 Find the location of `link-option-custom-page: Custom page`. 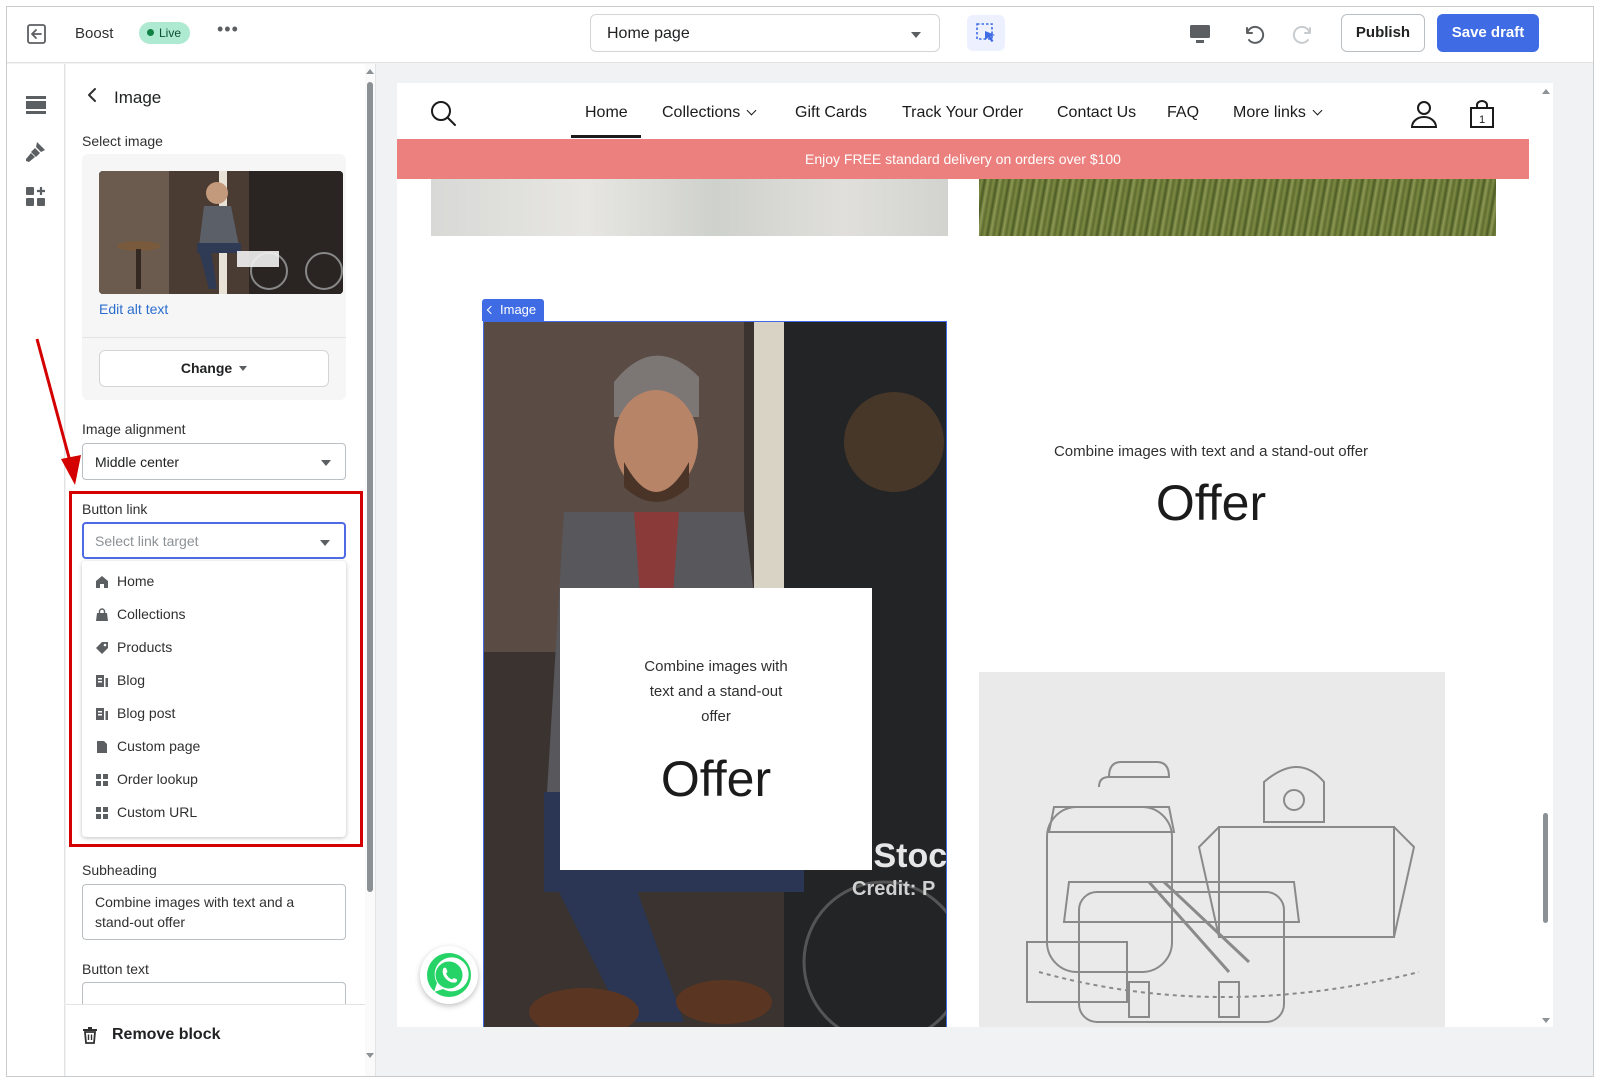

link-option-custom-page: Custom page is located at coordinates (214, 747).